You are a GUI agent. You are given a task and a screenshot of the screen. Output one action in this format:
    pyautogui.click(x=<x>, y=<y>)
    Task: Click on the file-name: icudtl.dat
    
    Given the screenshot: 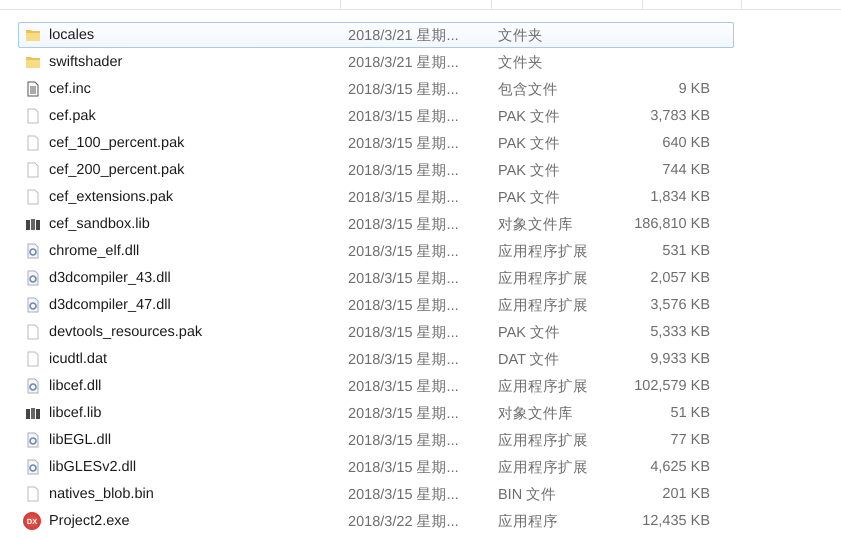 What is the action you would take?
    pyautogui.click(x=78, y=359)
    